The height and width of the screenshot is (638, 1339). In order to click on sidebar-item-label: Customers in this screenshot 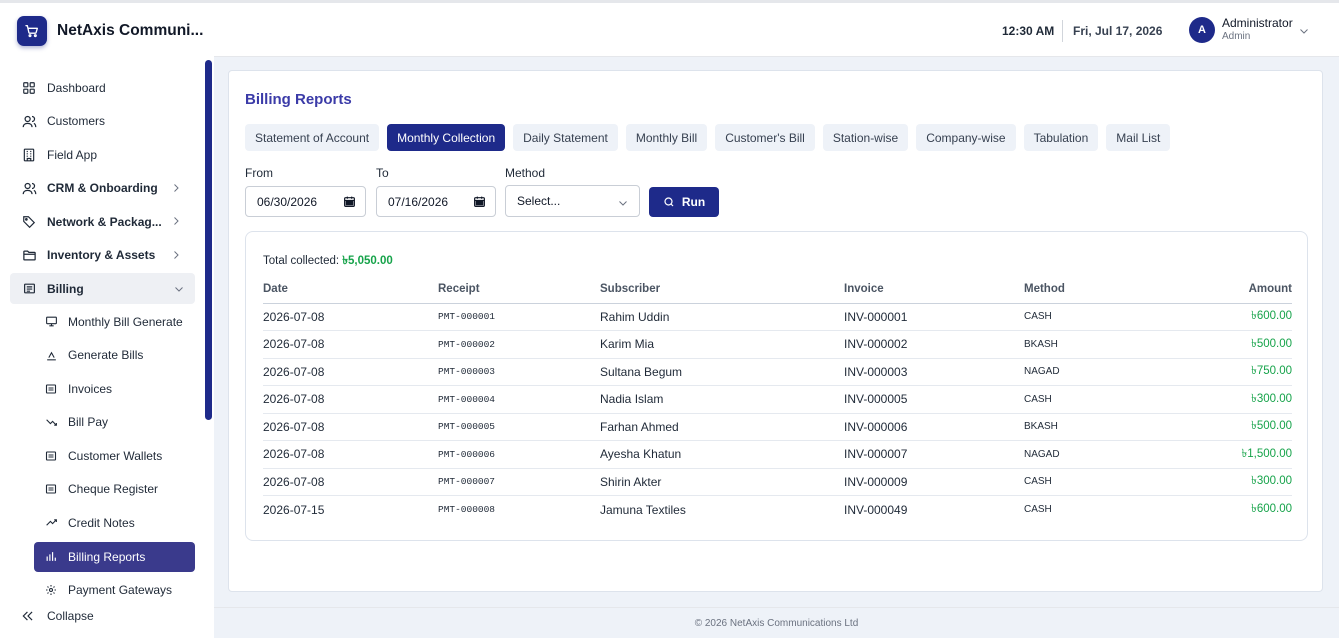, I will do `click(76, 121)`.